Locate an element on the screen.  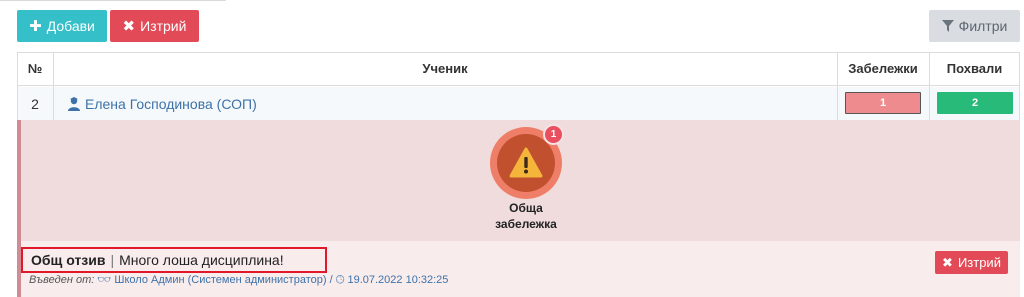
glasses-icon: 👓︎ is located at coordinates (104, 280).